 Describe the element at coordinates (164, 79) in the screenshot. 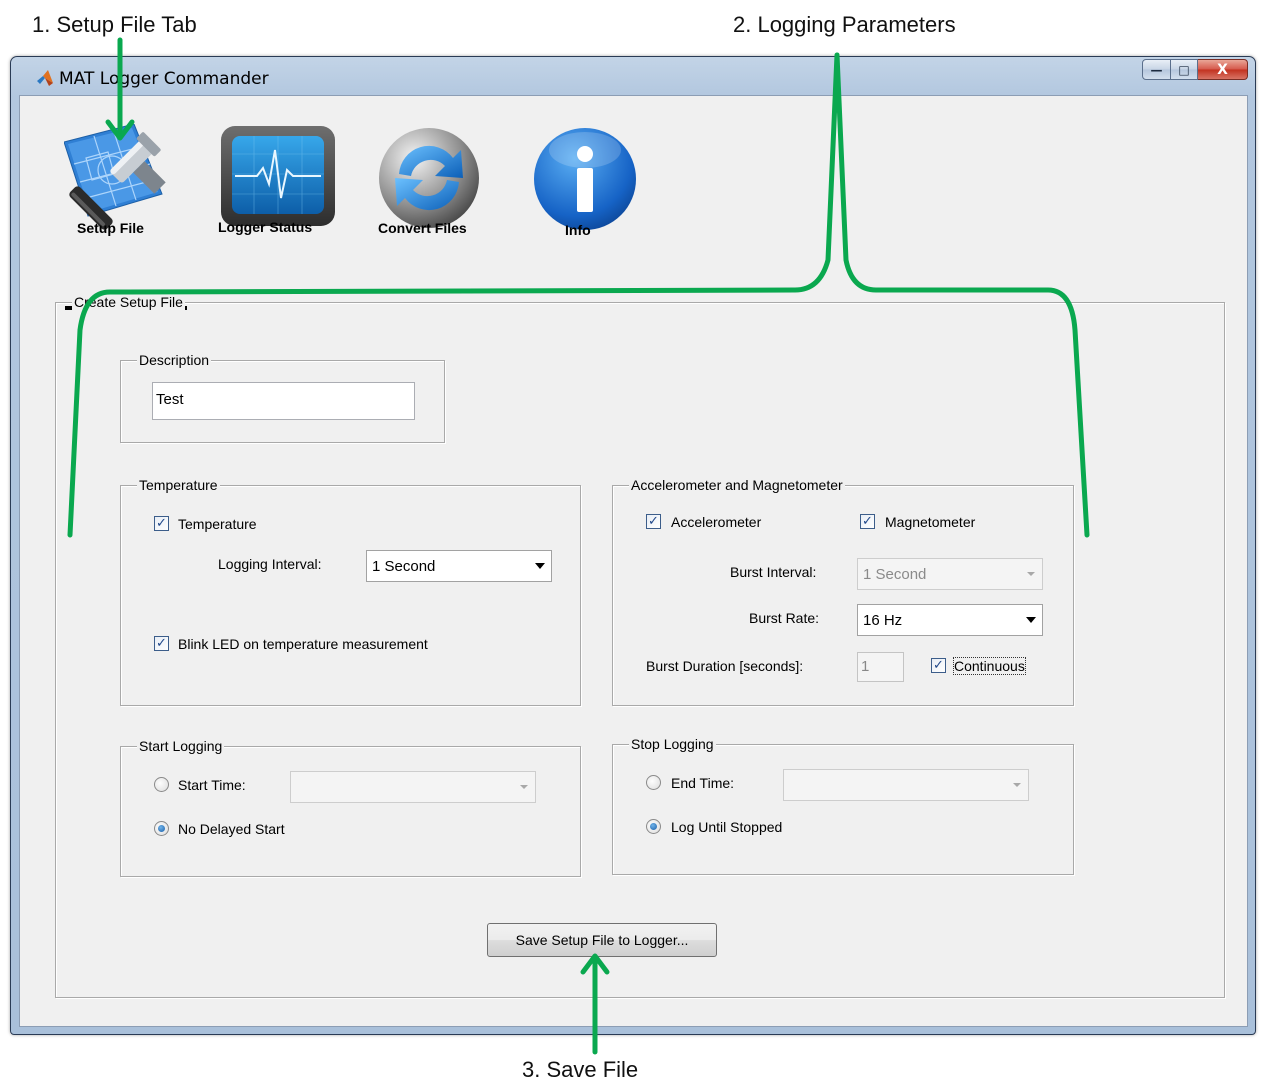

I see `window-title: MAT Logger Commander` at that location.